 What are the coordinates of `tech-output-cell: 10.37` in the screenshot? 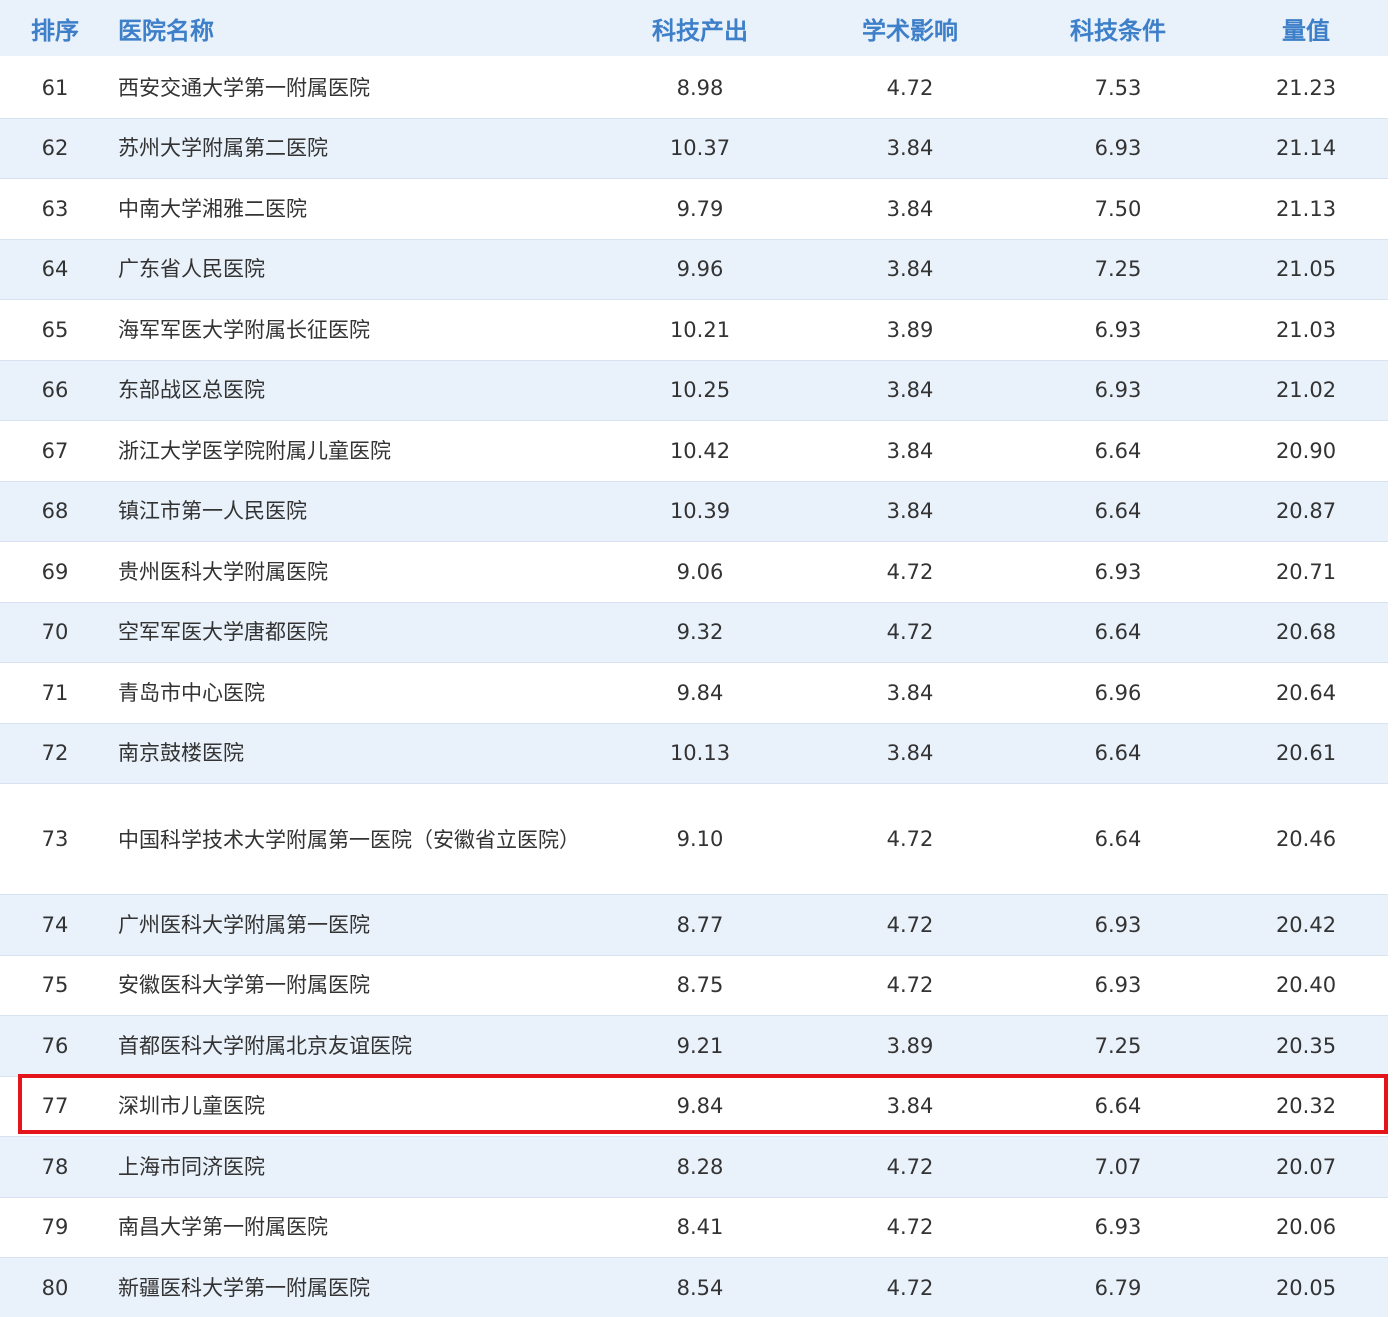 It's located at (700, 148).